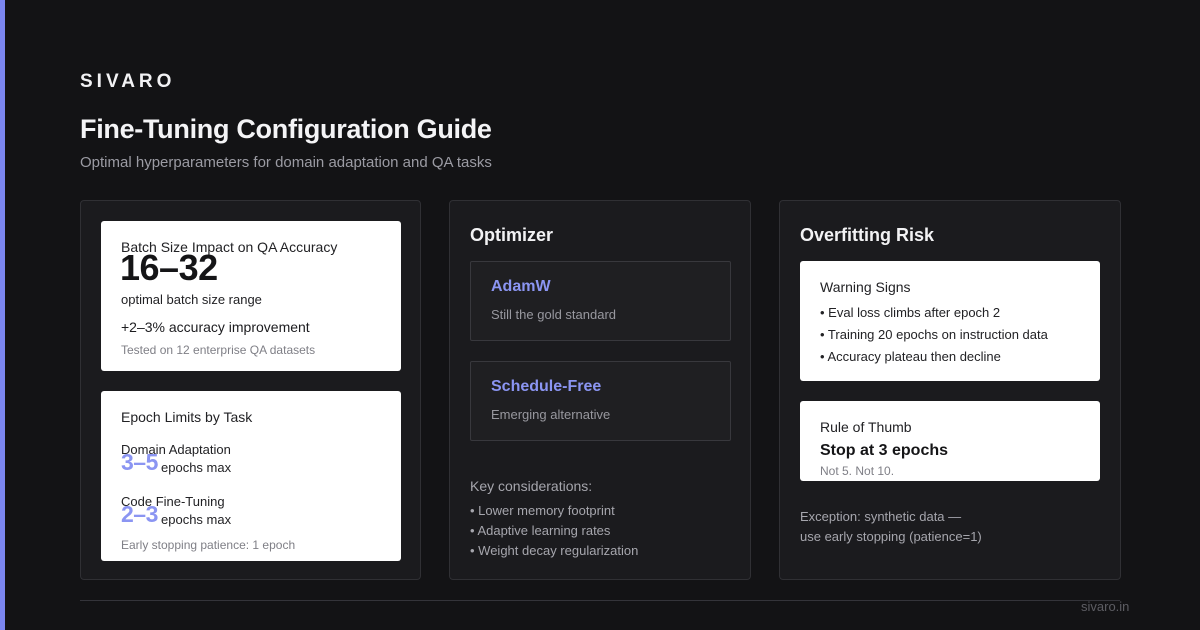  I want to click on optimizer-option-schedule-free: Schedule-Free Emerging alternative, so click(600, 401).